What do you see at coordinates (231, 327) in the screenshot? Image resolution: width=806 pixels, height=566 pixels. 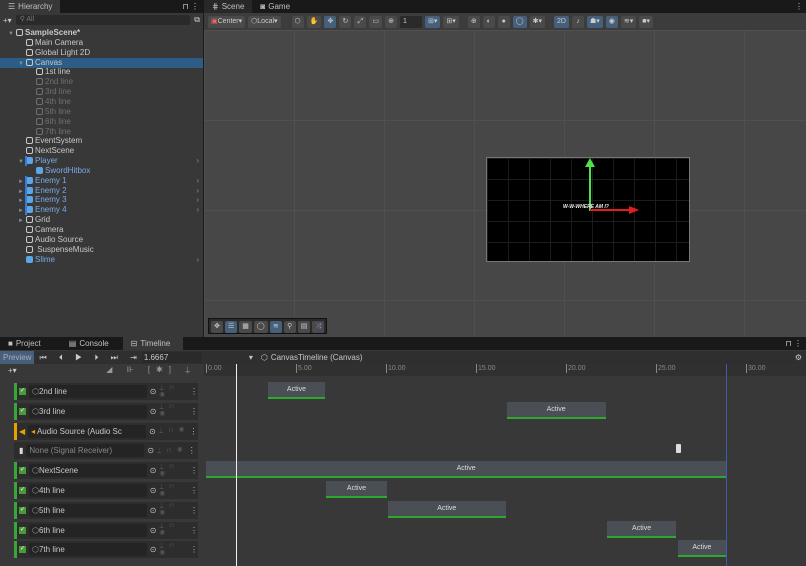 I see `tile-palette-icon: ☰` at bounding box center [231, 327].